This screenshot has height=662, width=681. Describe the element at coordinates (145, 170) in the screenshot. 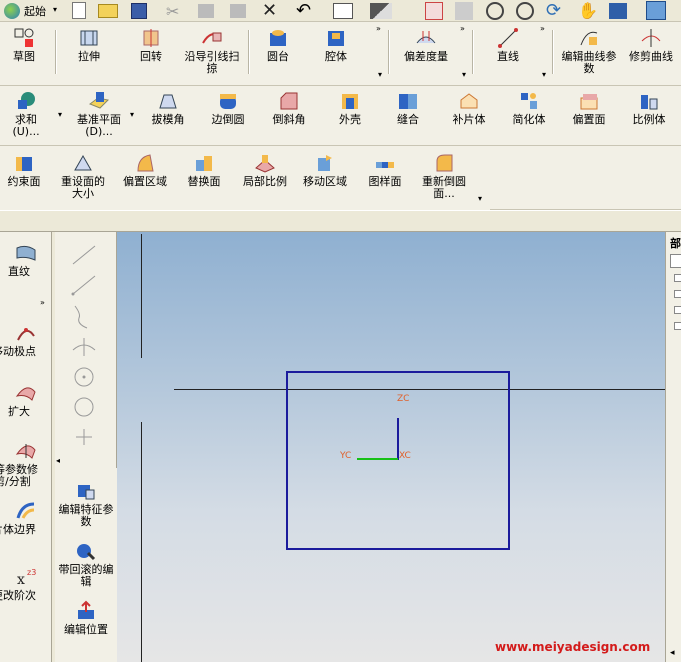

I see `offset-region-button: 偏置区域` at that location.